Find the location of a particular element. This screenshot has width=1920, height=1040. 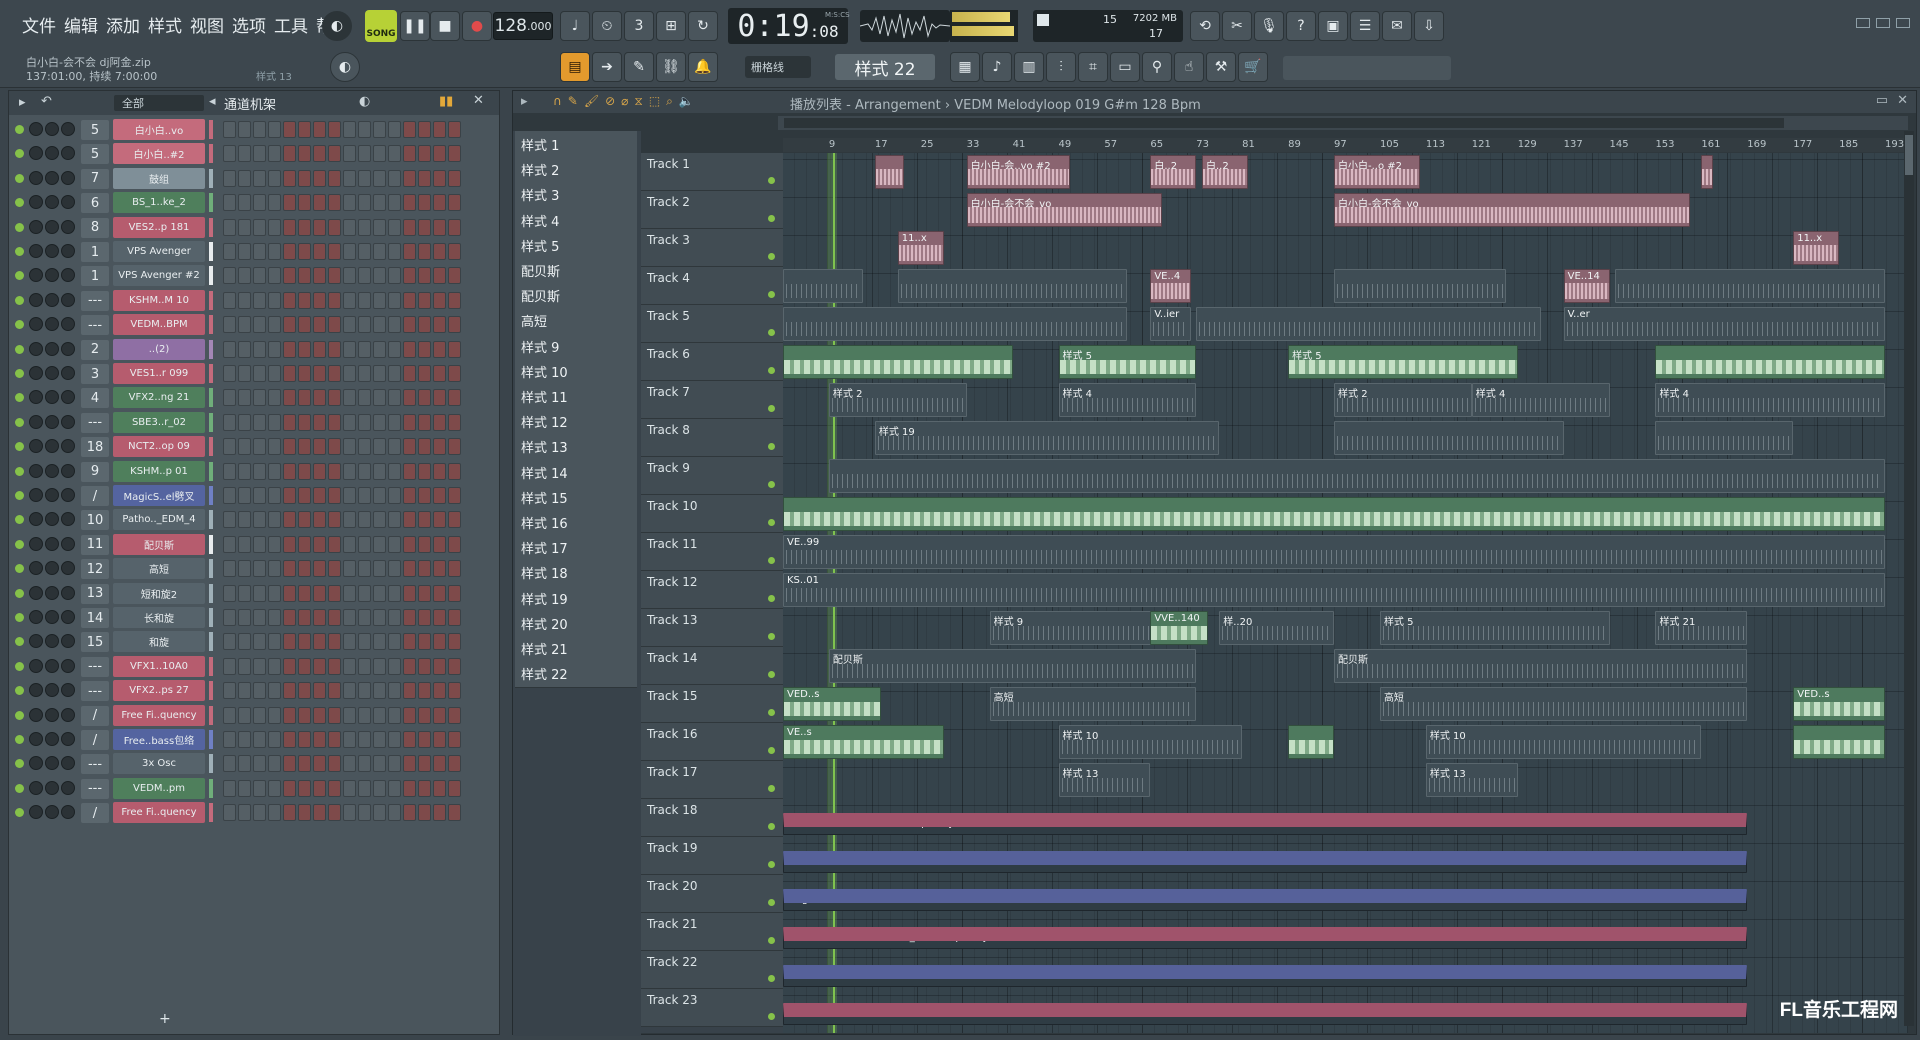

track-header: Track 9 is located at coordinates (712, 476).